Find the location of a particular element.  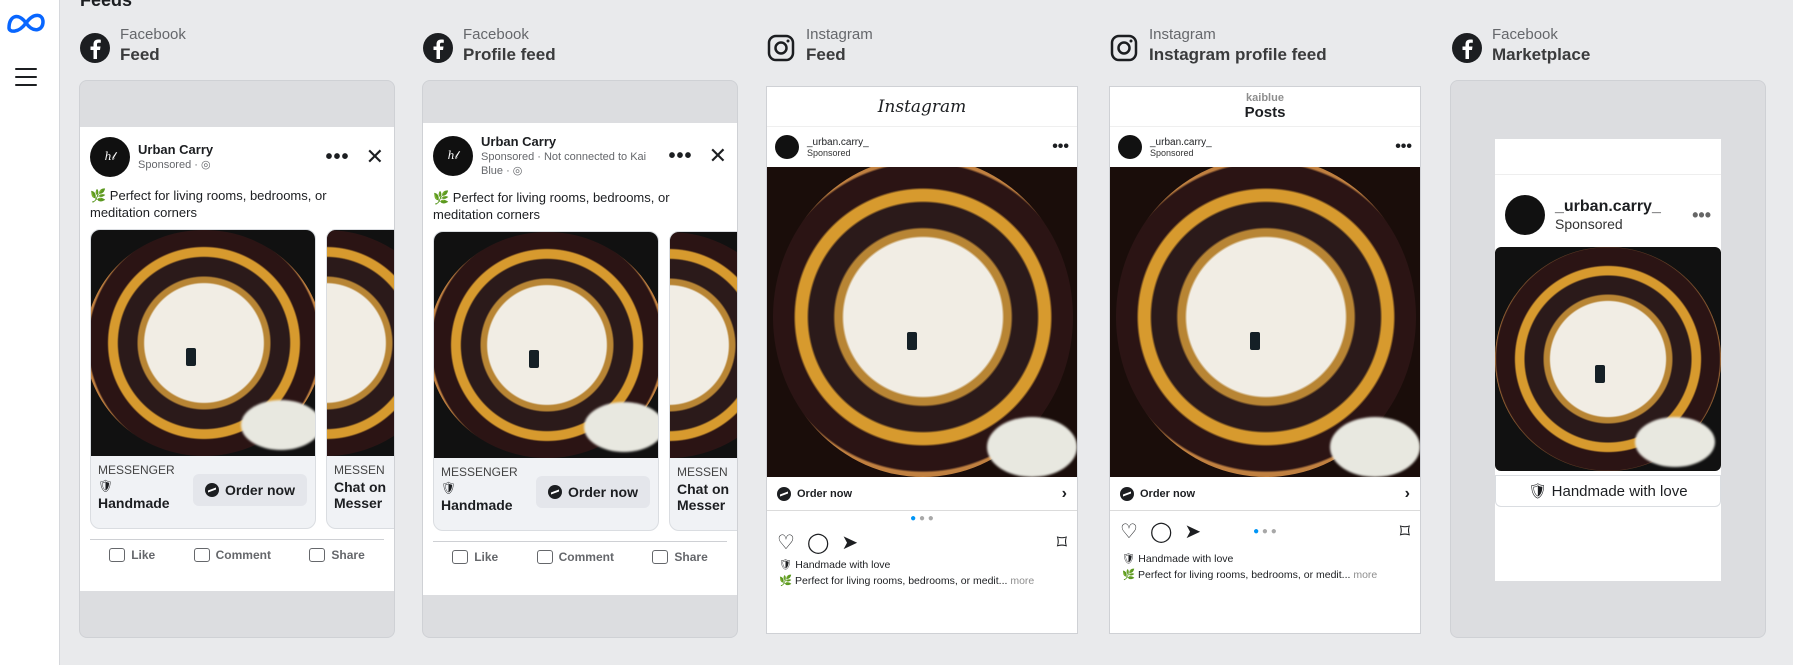

meta-logo-icon is located at coordinates (26, 23).